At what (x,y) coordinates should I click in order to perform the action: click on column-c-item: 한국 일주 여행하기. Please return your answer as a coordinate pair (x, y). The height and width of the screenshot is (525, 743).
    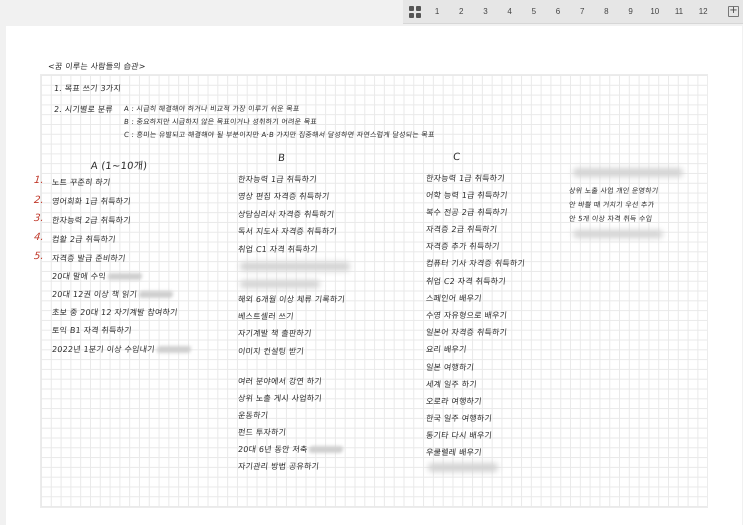
    Looking at the image, I should click on (459, 418).